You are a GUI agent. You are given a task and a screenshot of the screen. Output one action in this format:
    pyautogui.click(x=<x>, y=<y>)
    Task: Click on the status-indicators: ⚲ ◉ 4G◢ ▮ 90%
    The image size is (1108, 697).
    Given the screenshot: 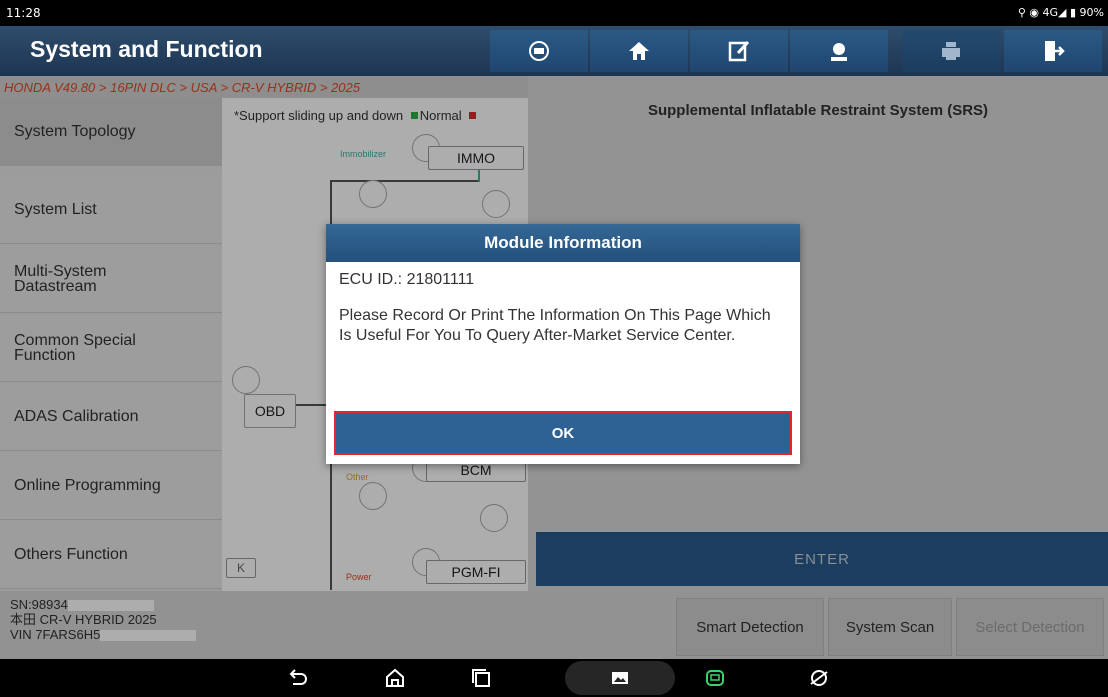 What is the action you would take?
    pyautogui.click(x=1060, y=12)
    